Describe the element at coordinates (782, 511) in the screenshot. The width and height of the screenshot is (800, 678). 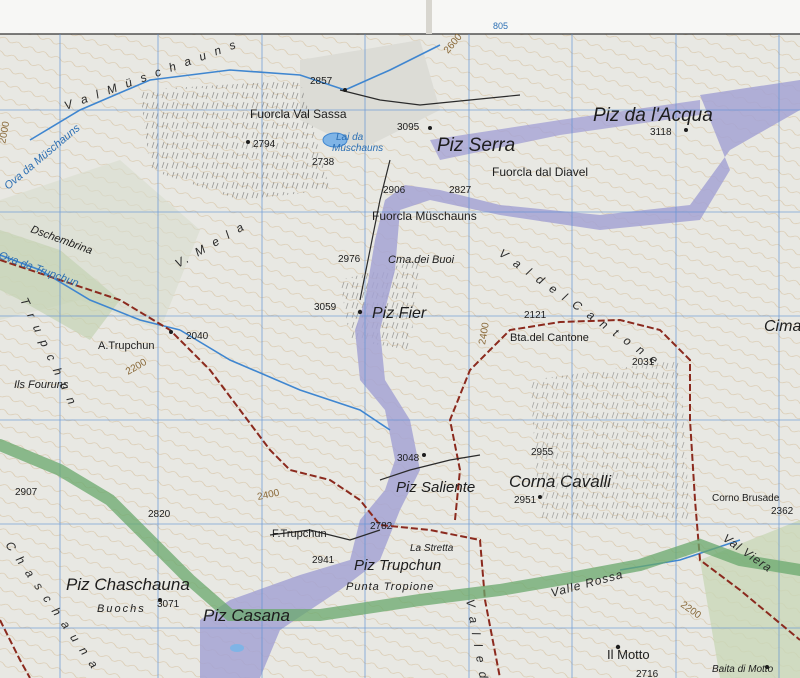
I see `spot-height: 2362` at that location.